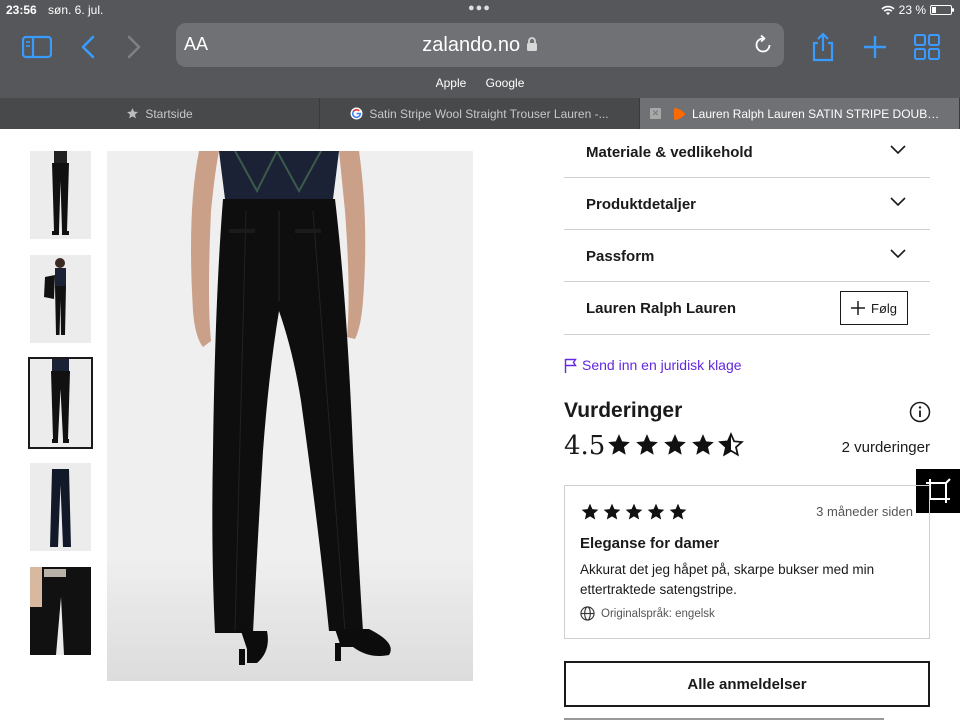  What do you see at coordinates (471, 45) in the screenshot?
I see `url-domain: zalando.no` at bounding box center [471, 45].